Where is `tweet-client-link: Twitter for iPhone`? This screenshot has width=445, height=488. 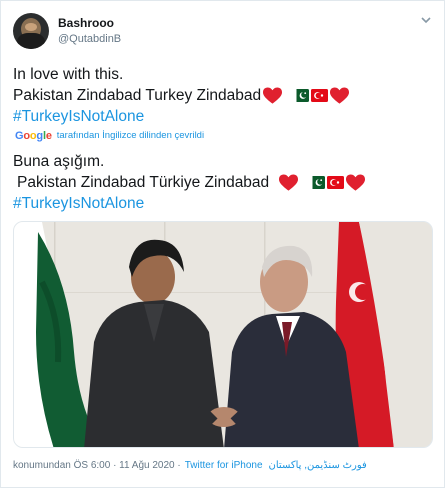 tweet-client-link: Twitter for iPhone is located at coordinates (224, 465).